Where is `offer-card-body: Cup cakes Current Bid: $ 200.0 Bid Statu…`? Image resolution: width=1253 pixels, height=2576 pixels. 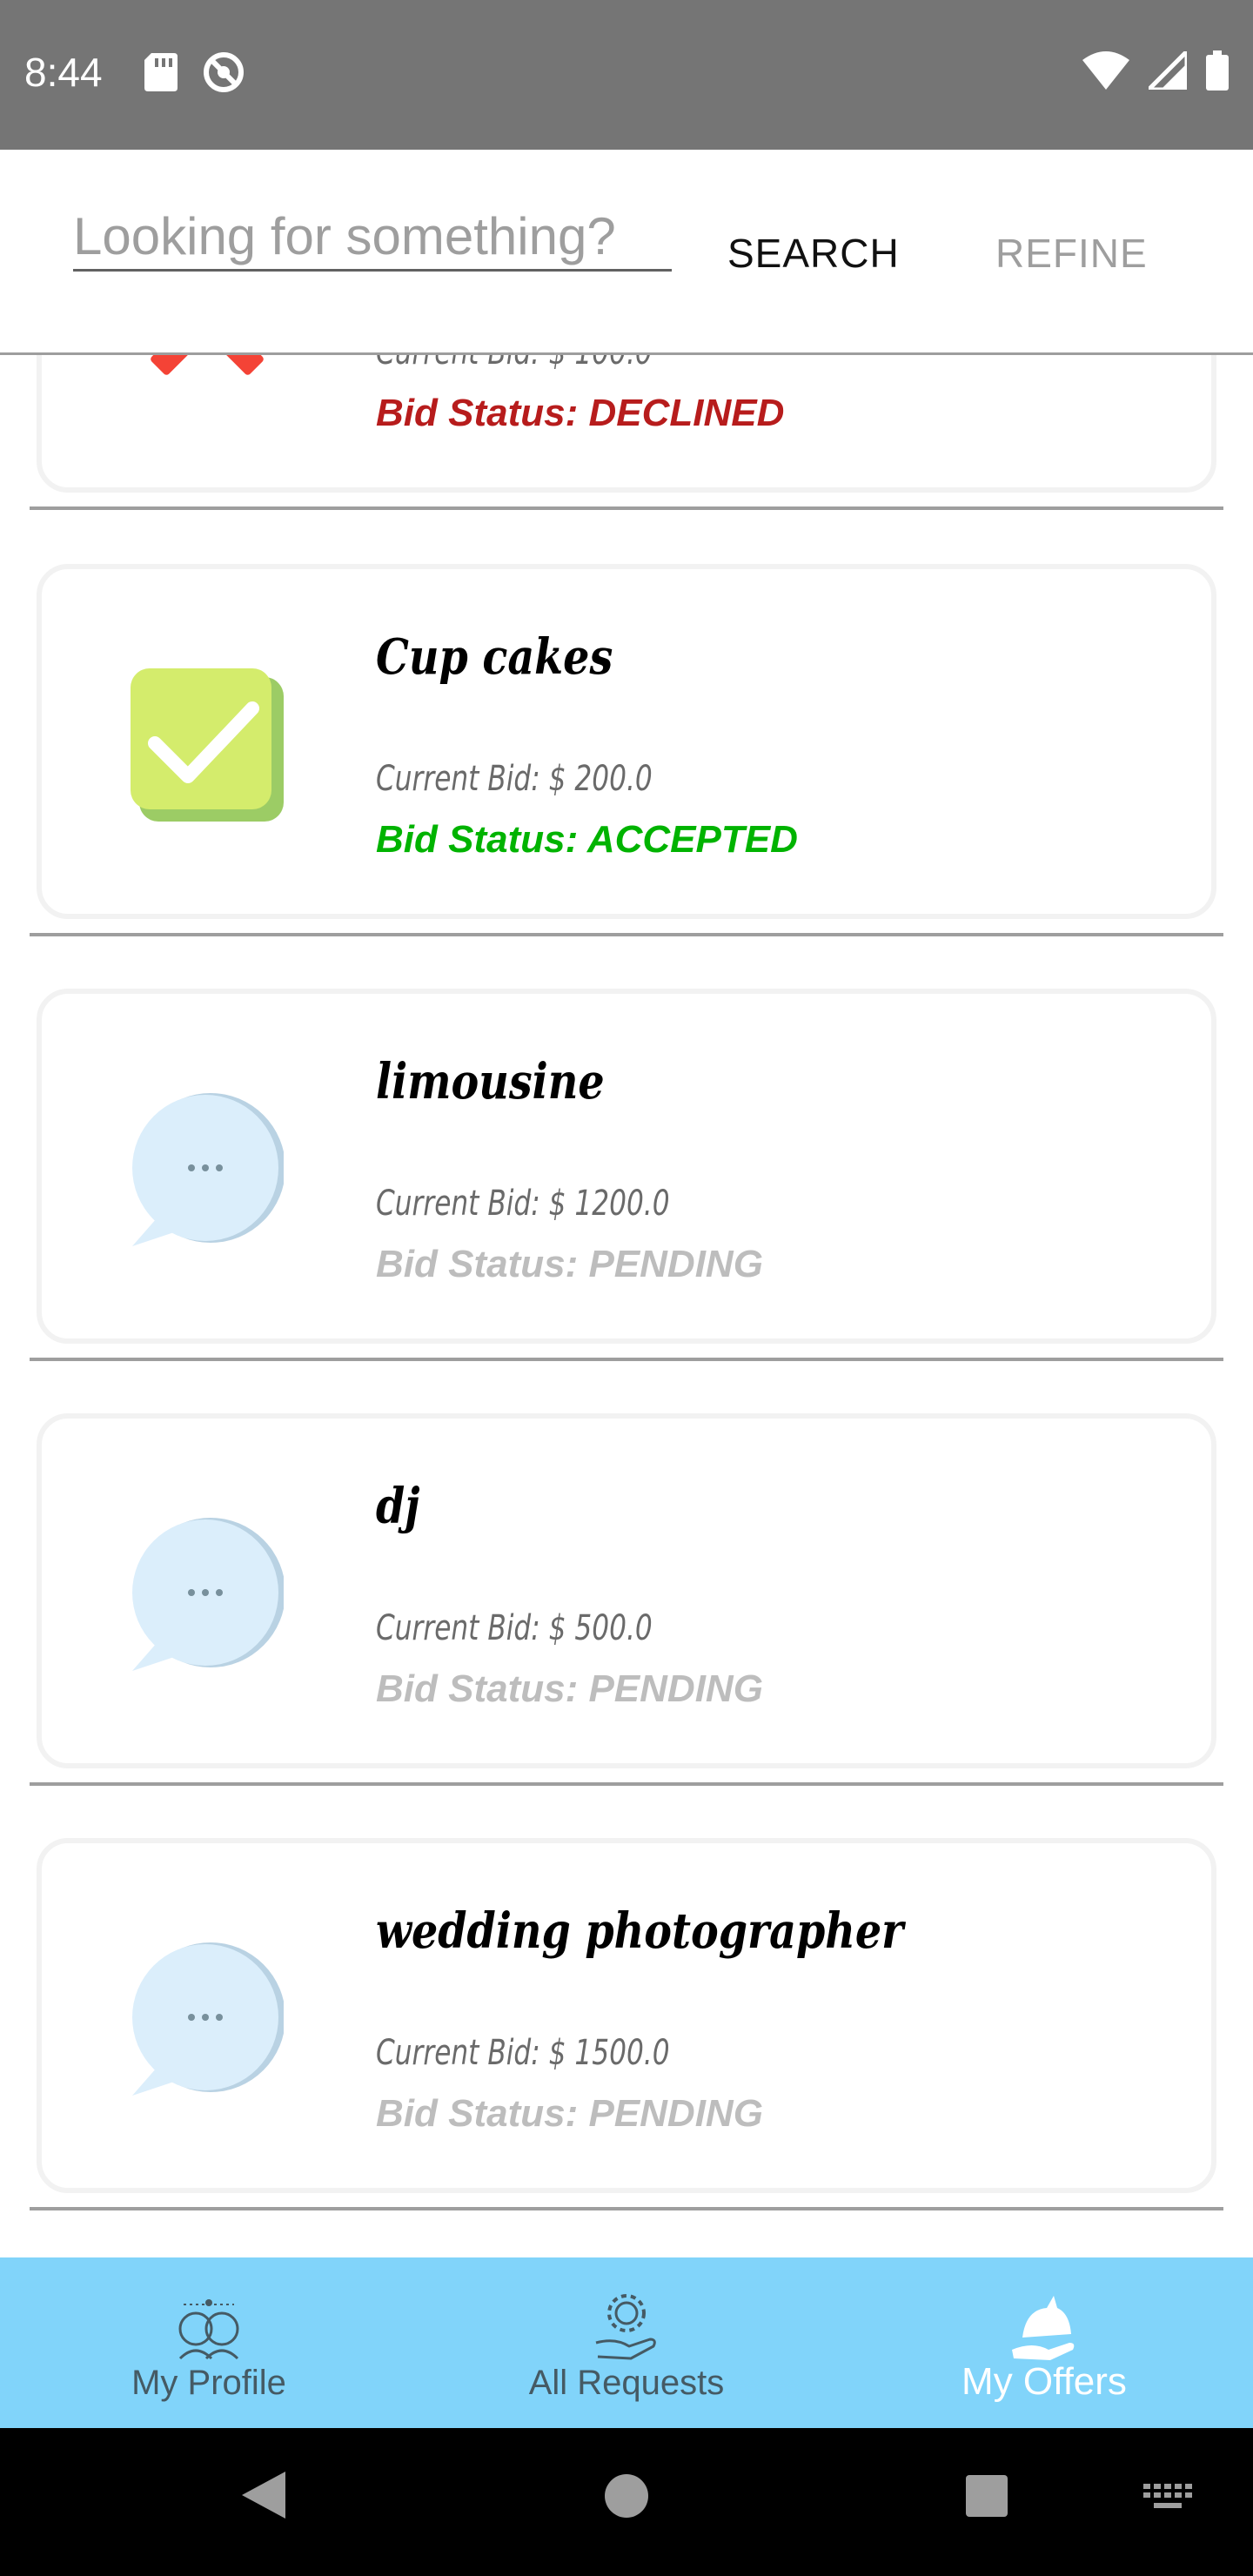
offer-card-body: Cup cakes Current Bid: $ 200.0 Bid Statu… is located at coordinates (626, 741).